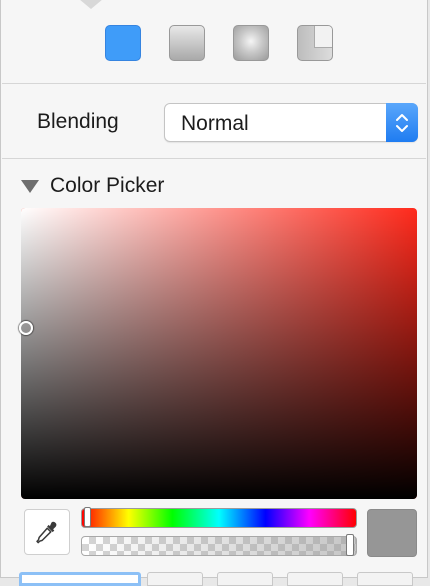 Image resolution: width=430 pixels, height=586 pixels. What do you see at coordinates (350, 545) in the screenshot?
I see `alpha-slider-knob` at bounding box center [350, 545].